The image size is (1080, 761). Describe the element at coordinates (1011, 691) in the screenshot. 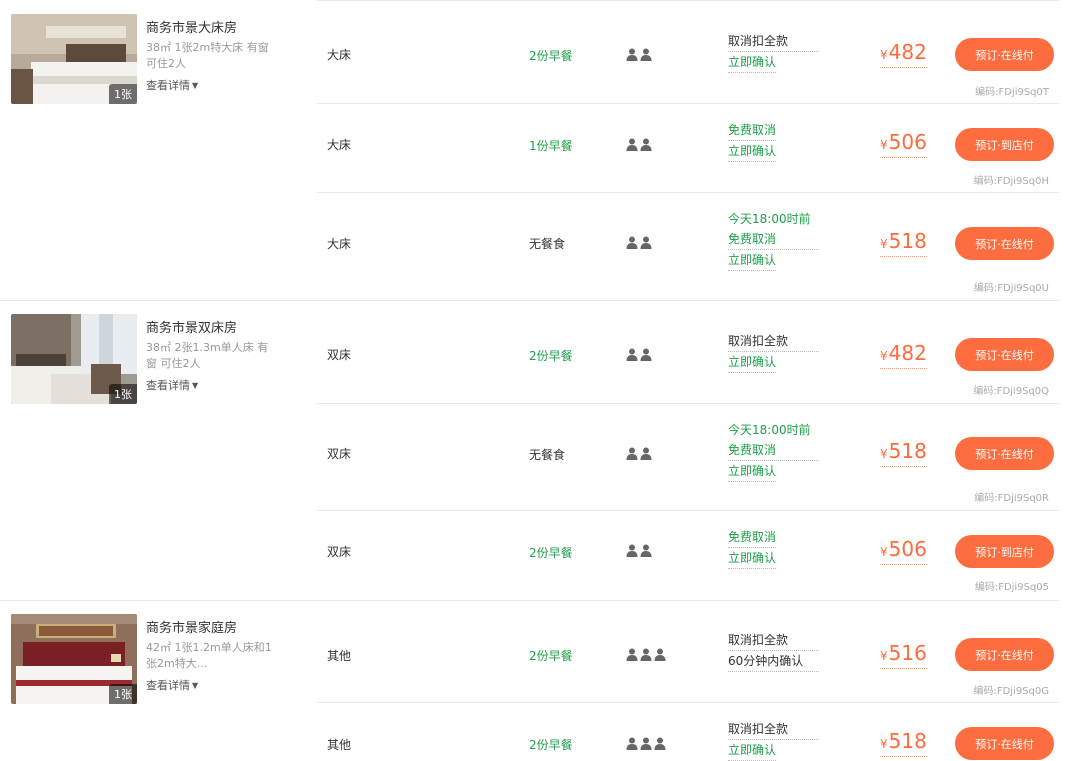

I see `rate-code: 编码:FDji9Sq0G` at that location.